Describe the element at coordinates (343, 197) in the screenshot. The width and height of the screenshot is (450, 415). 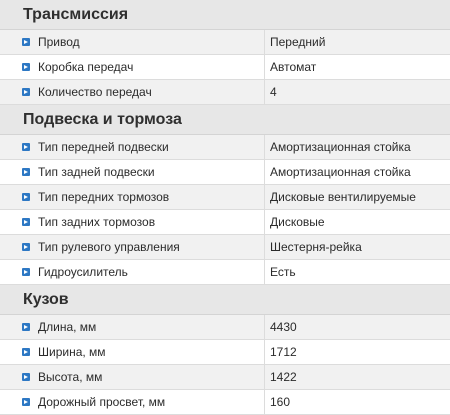
I see `spec-value: Дисковые вентилируемые` at that location.